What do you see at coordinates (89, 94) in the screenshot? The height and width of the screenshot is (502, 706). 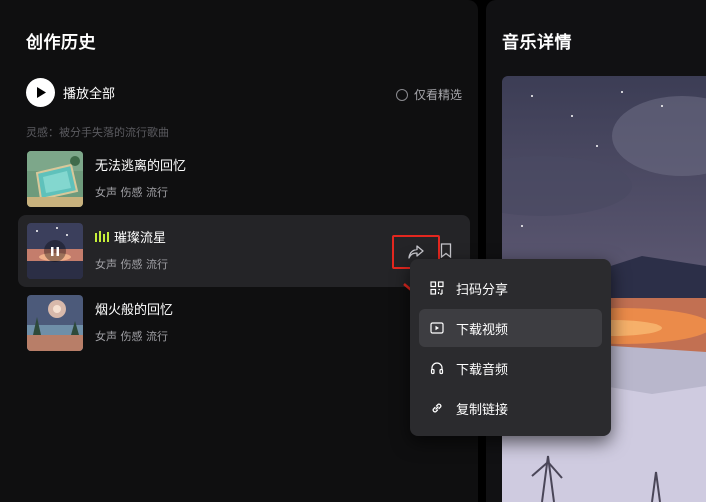 I see `play-all-label: 播放全部` at bounding box center [89, 94].